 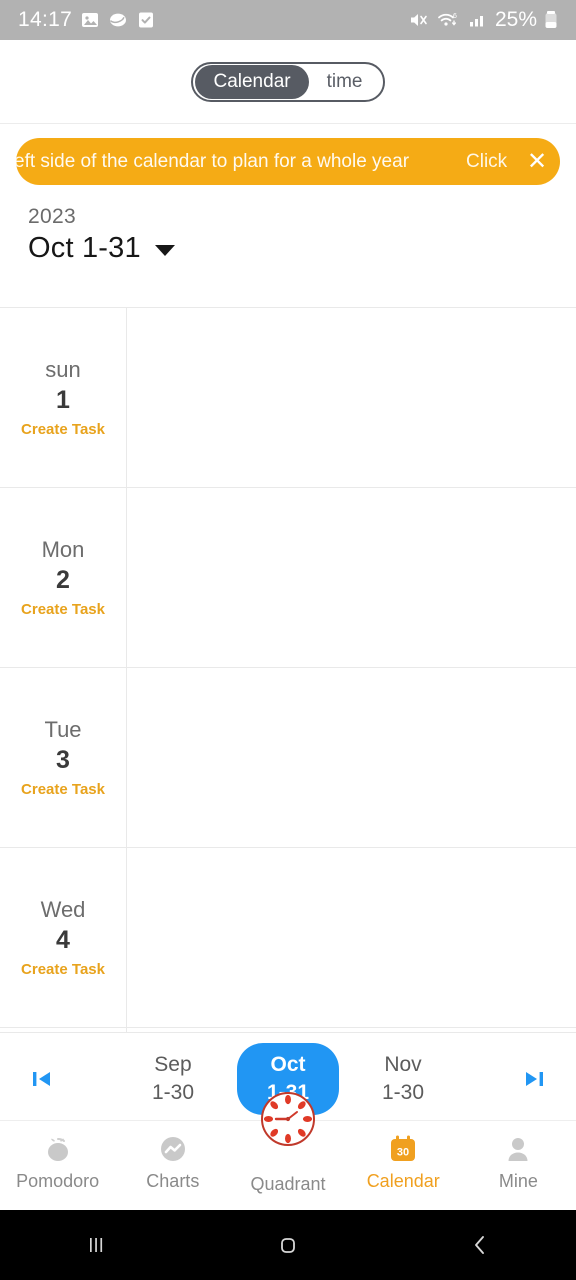 What do you see at coordinates (288, 1064) in the screenshot?
I see `month-pager-name: Oct` at bounding box center [288, 1064].